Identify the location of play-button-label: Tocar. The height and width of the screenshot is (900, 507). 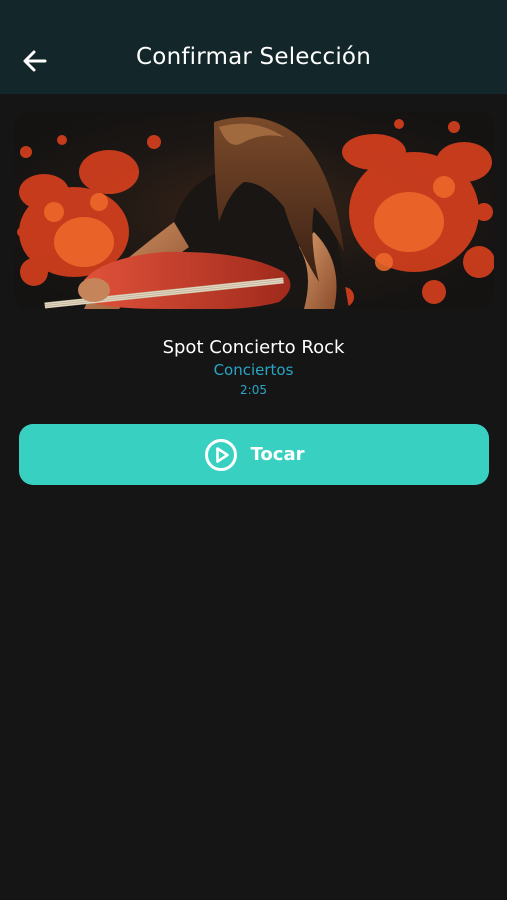
(277, 454).